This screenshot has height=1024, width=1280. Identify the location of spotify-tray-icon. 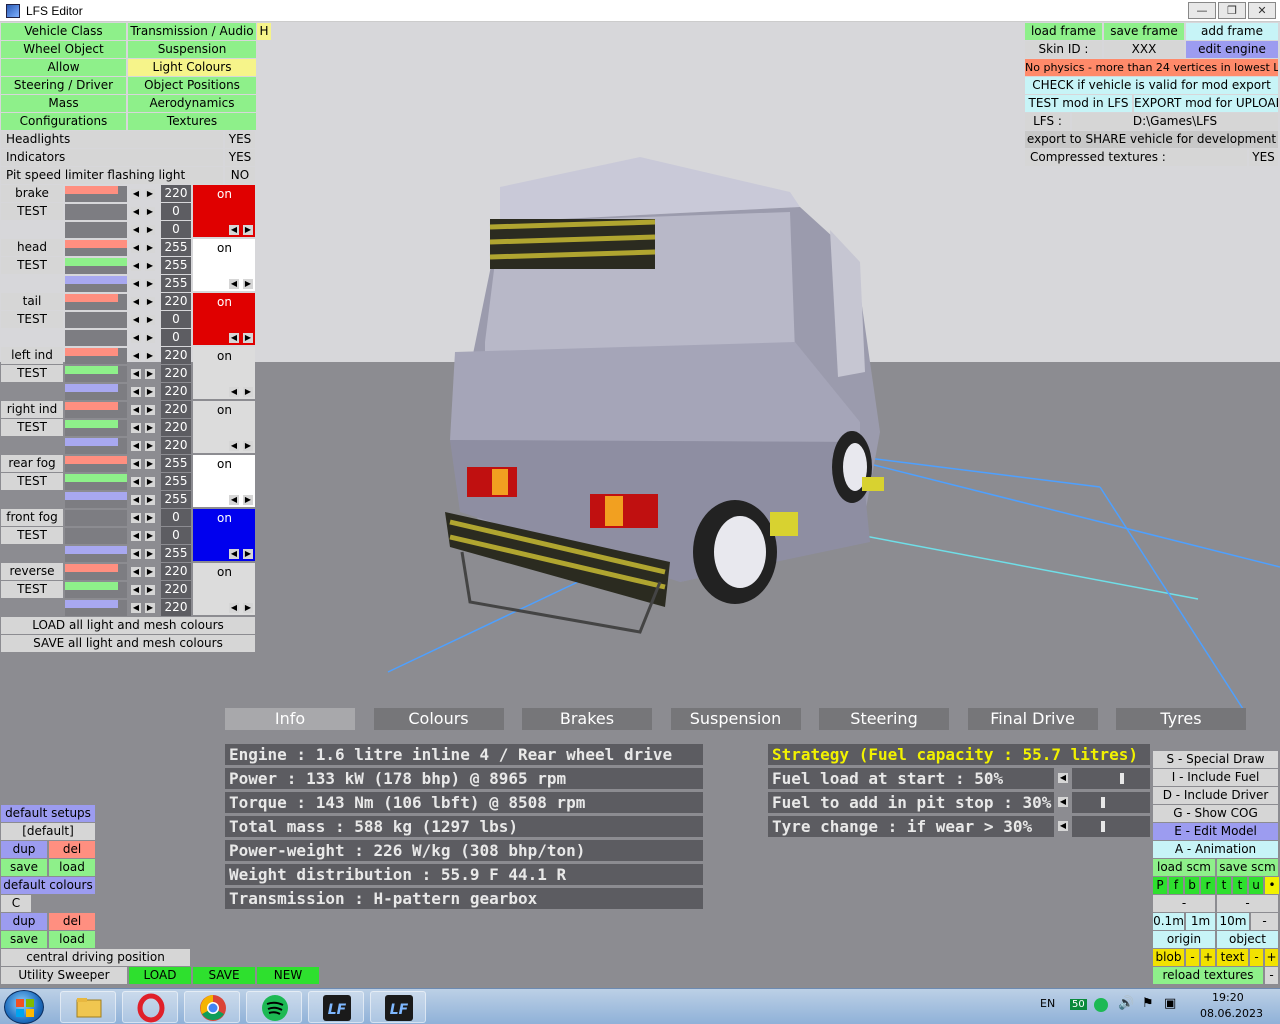
(1101, 1005).